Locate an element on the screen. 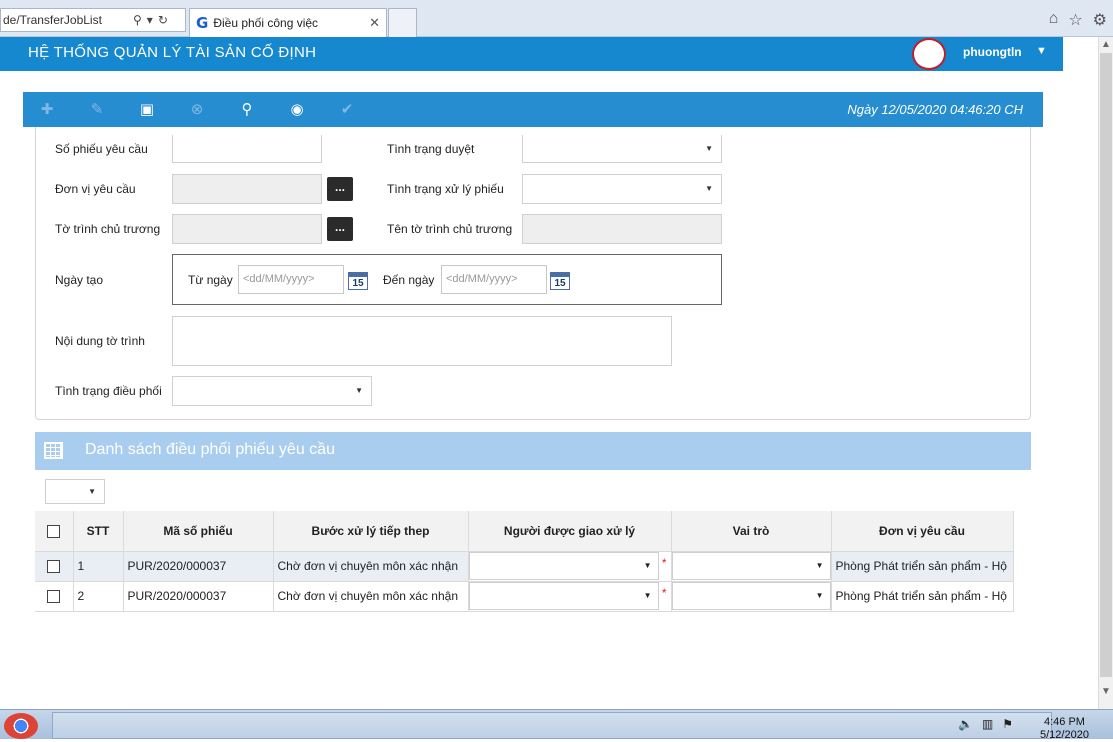 The height and width of the screenshot is (742, 1113). add-icon: ✚ is located at coordinates (47, 110).